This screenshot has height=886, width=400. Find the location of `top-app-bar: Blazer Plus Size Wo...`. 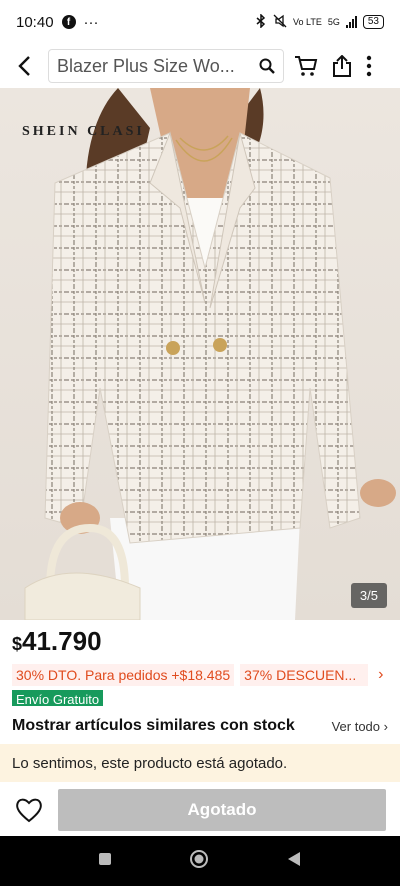

top-app-bar: Blazer Plus Size Wo... is located at coordinates (200, 66).